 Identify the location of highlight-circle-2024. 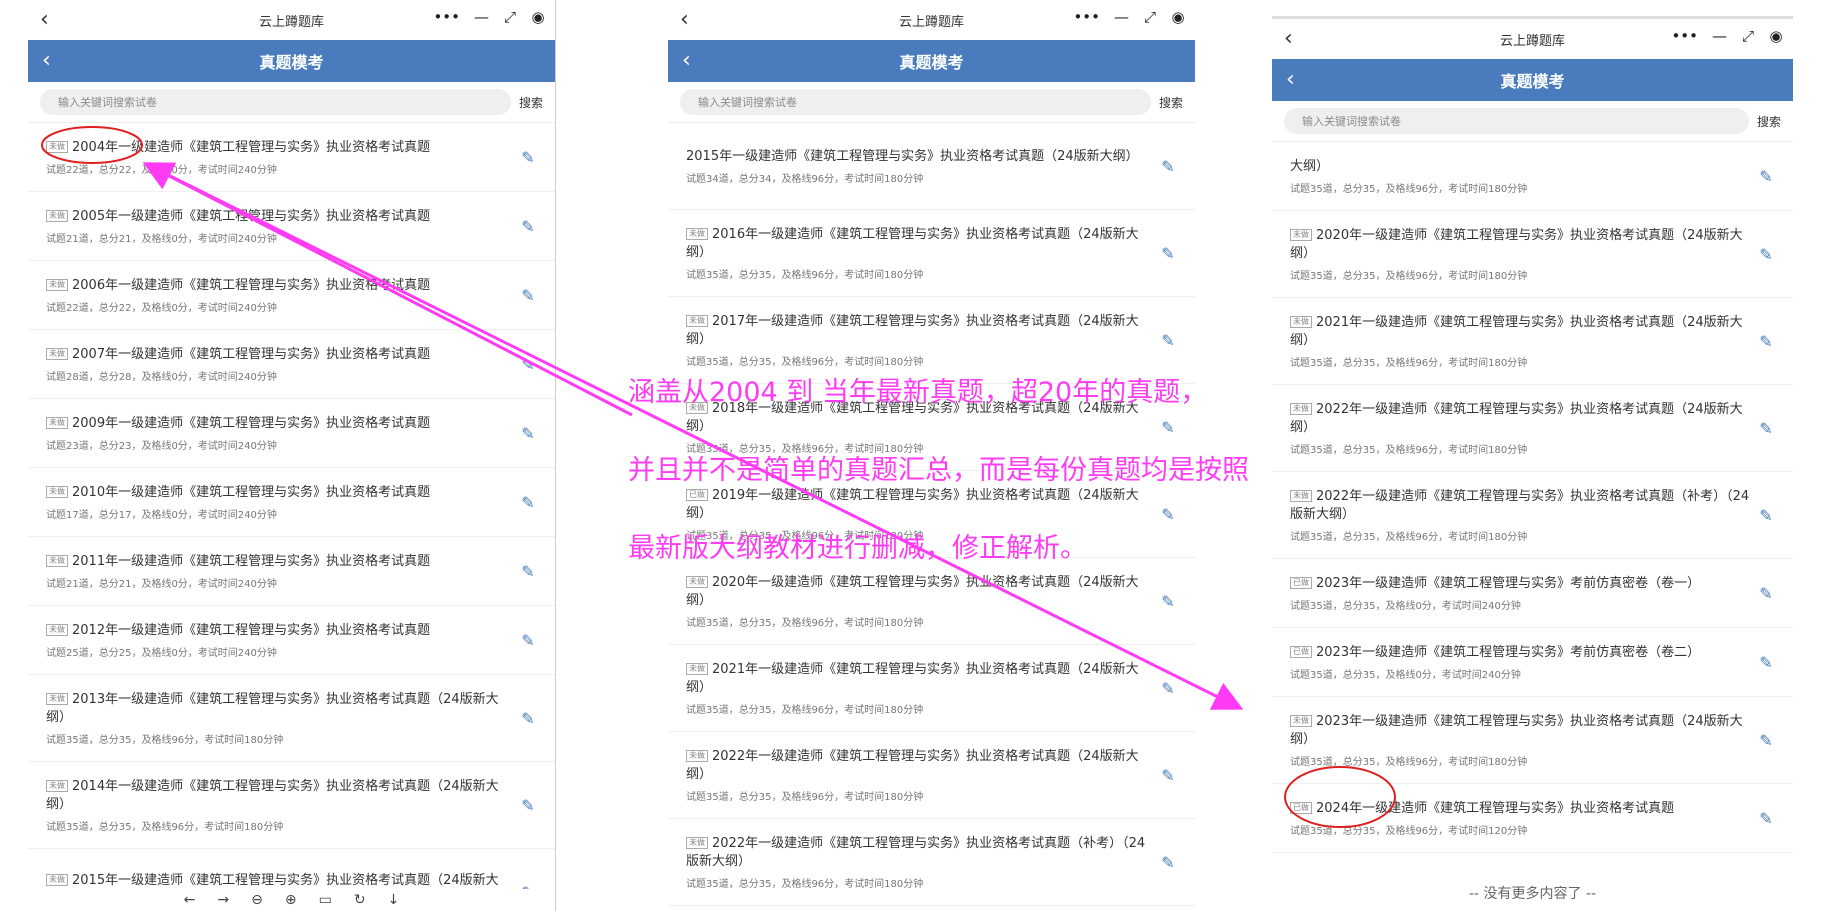
(1340, 797).